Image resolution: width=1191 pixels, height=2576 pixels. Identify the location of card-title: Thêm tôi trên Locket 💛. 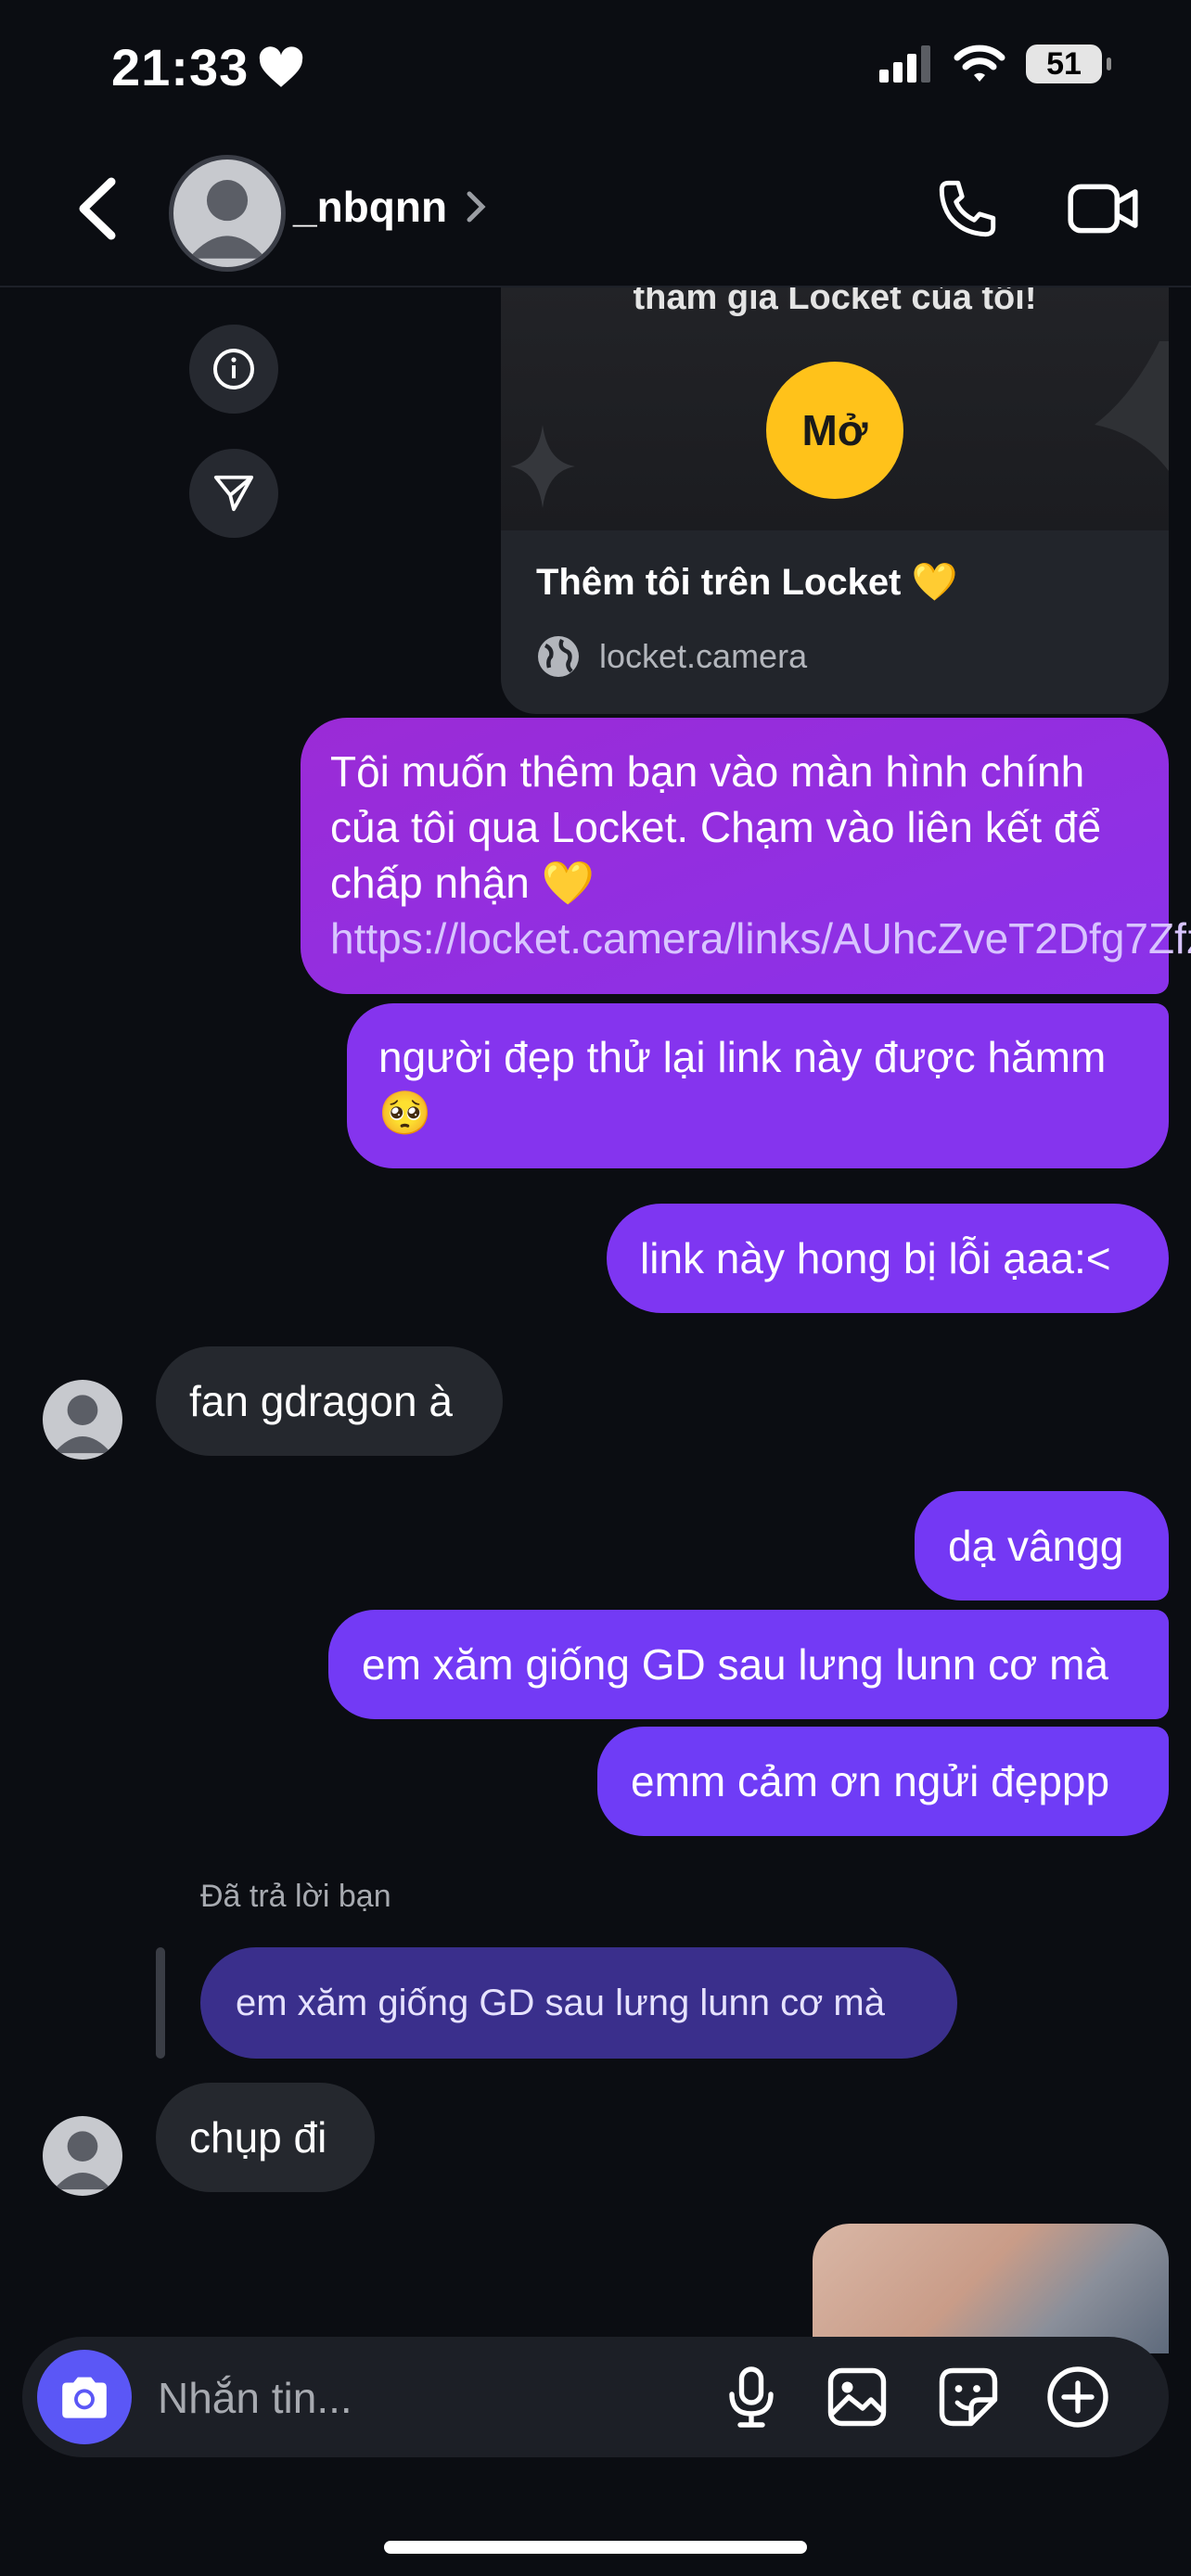
(747, 582).